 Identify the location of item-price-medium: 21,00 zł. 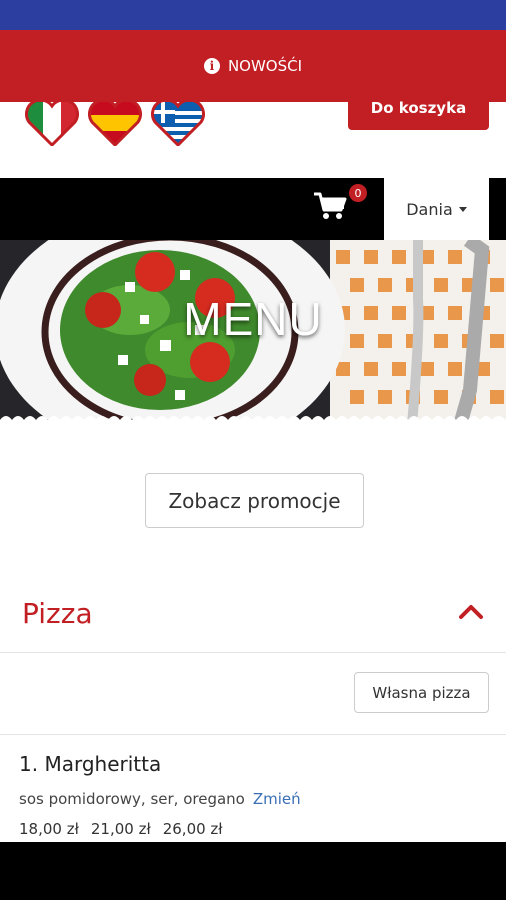
(121, 829).